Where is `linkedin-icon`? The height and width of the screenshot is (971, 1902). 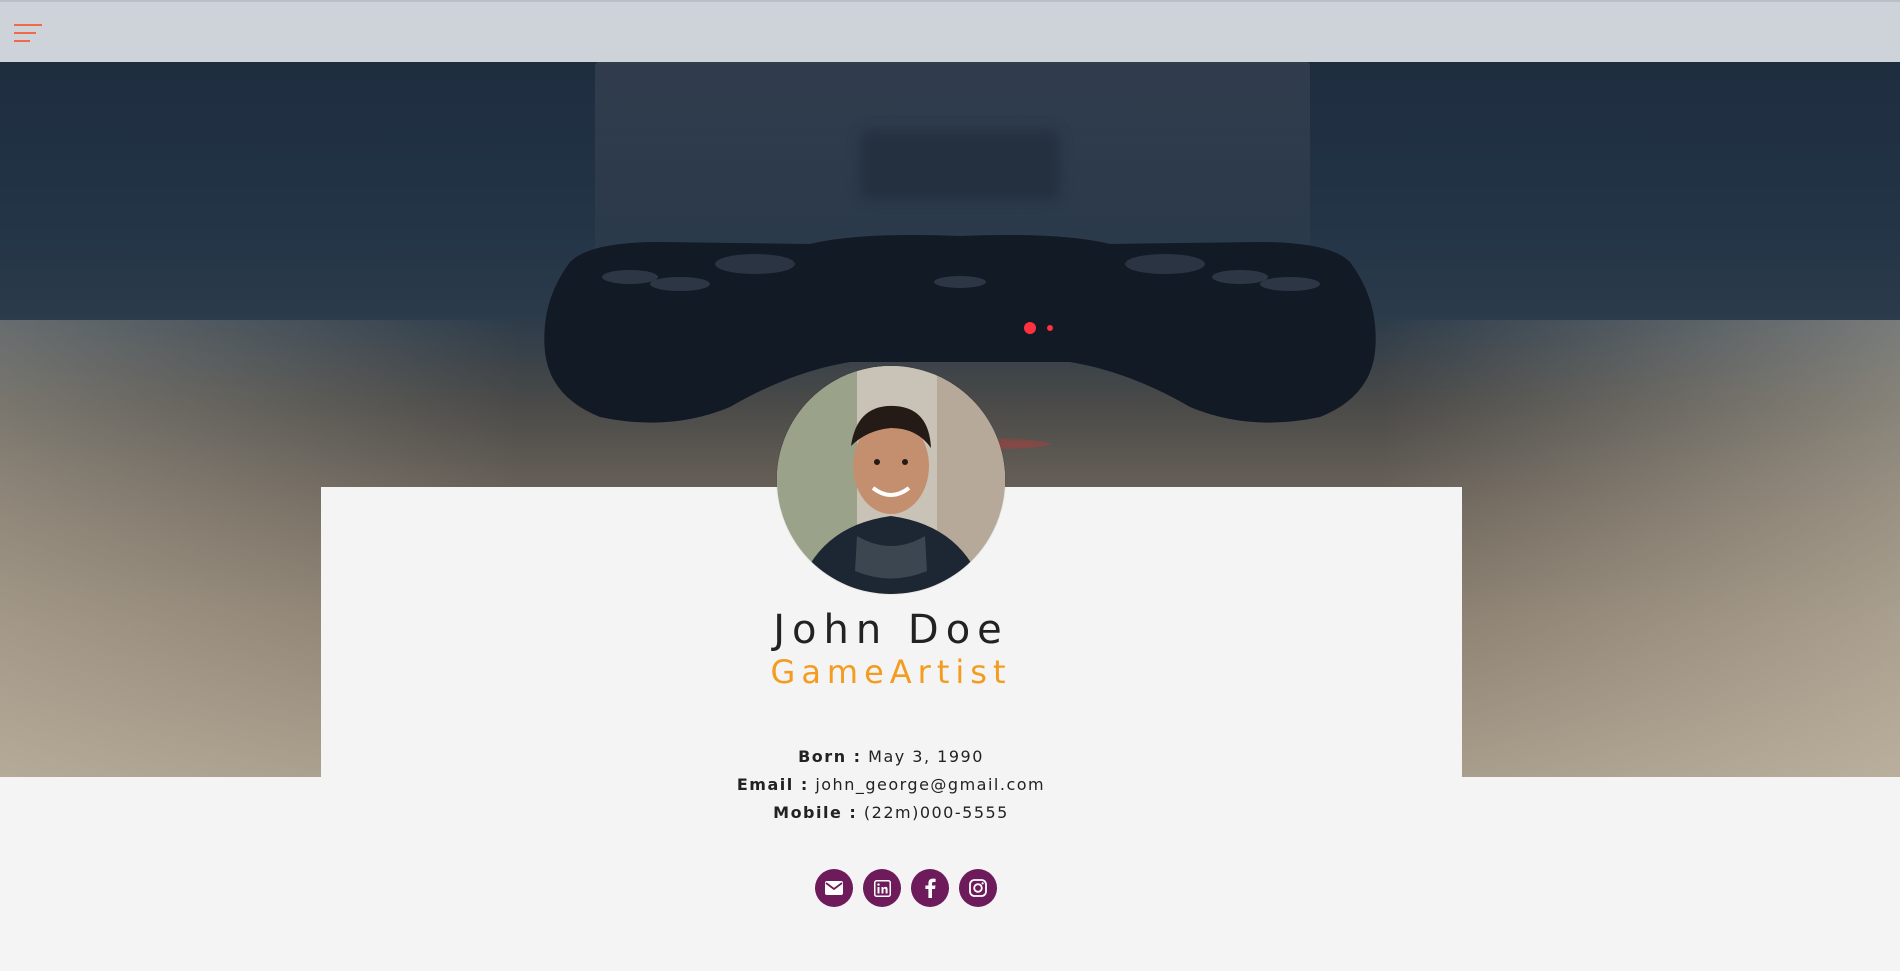 linkedin-icon is located at coordinates (882, 888).